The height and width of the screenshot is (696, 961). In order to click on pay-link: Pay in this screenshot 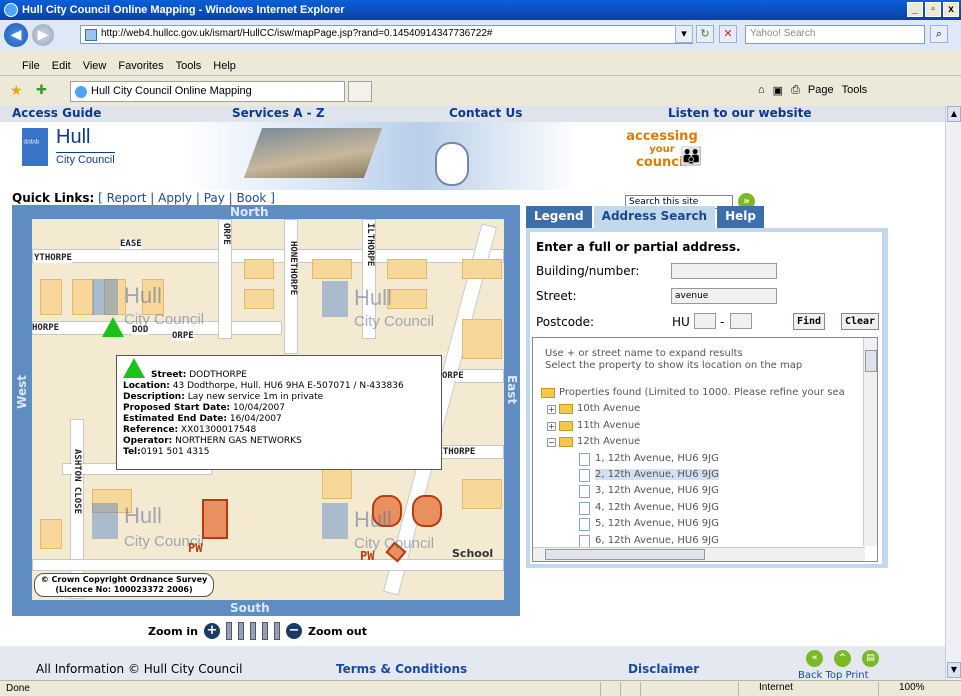, I will do `click(214, 198)`.